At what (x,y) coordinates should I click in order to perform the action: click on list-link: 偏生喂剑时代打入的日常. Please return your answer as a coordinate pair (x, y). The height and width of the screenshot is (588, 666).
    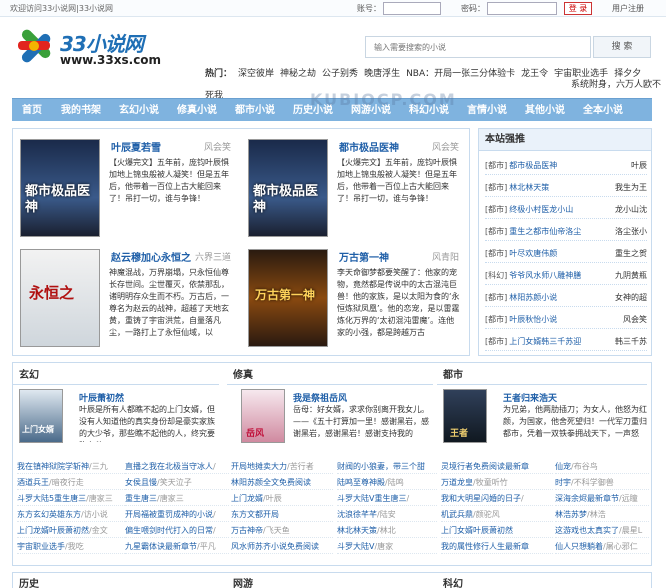
    Looking at the image, I should click on (169, 530).